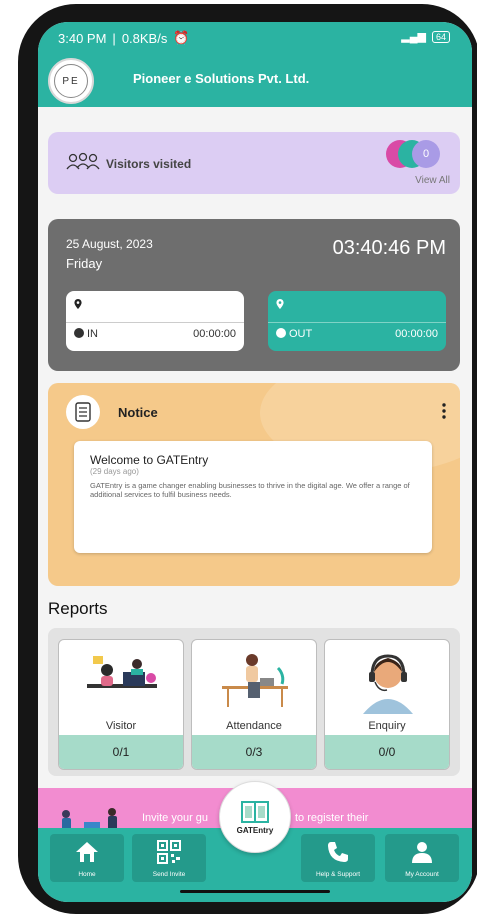  I want to click on out-label: OUT, so click(301, 334).